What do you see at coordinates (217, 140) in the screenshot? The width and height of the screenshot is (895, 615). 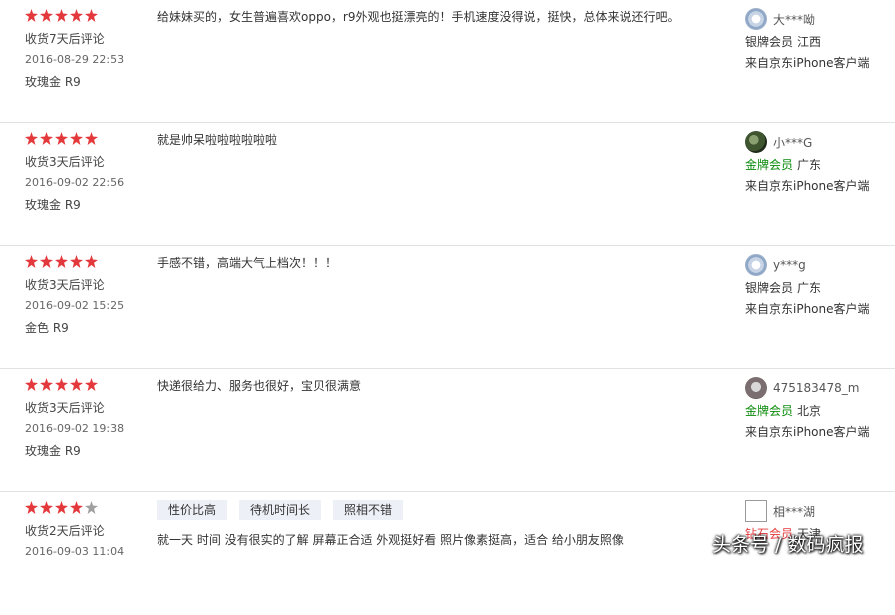 I see `review-comment: 就是帅呆啦啦啦啦啦啦` at bounding box center [217, 140].